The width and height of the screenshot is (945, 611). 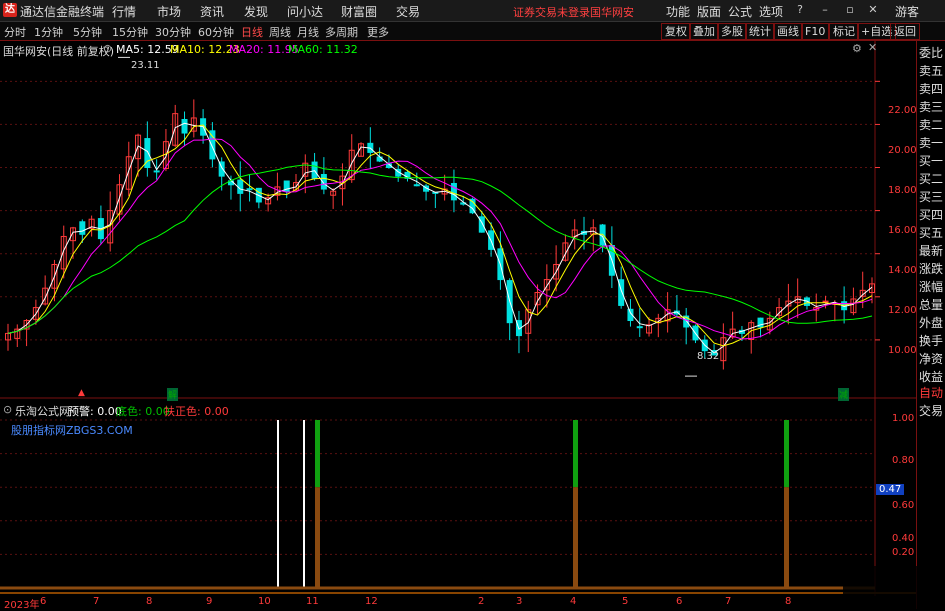 What do you see at coordinates (903, 418) in the screenshot?
I see `ytick-sub: 1.00` at bounding box center [903, 418].